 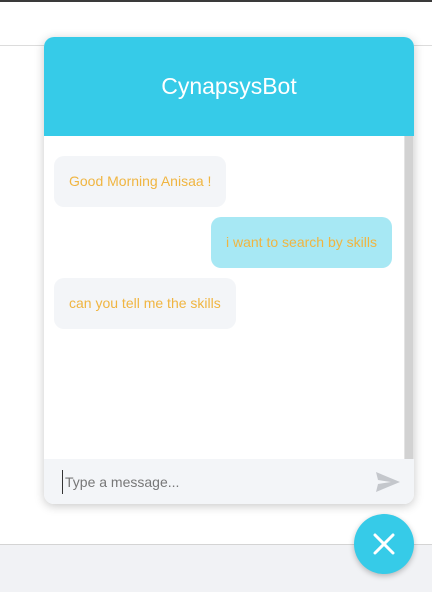 I want to click on send-icon, so click(x=388, y=482).